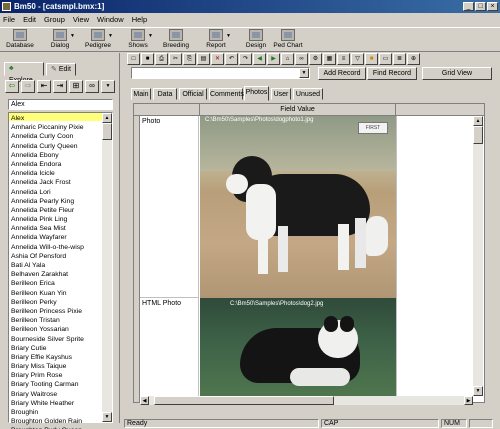  What do you see at coordinates (56, 357) in the screenshot?
I see `list-item: Briary Effie Kayshus` at bounding box center [56, 357].